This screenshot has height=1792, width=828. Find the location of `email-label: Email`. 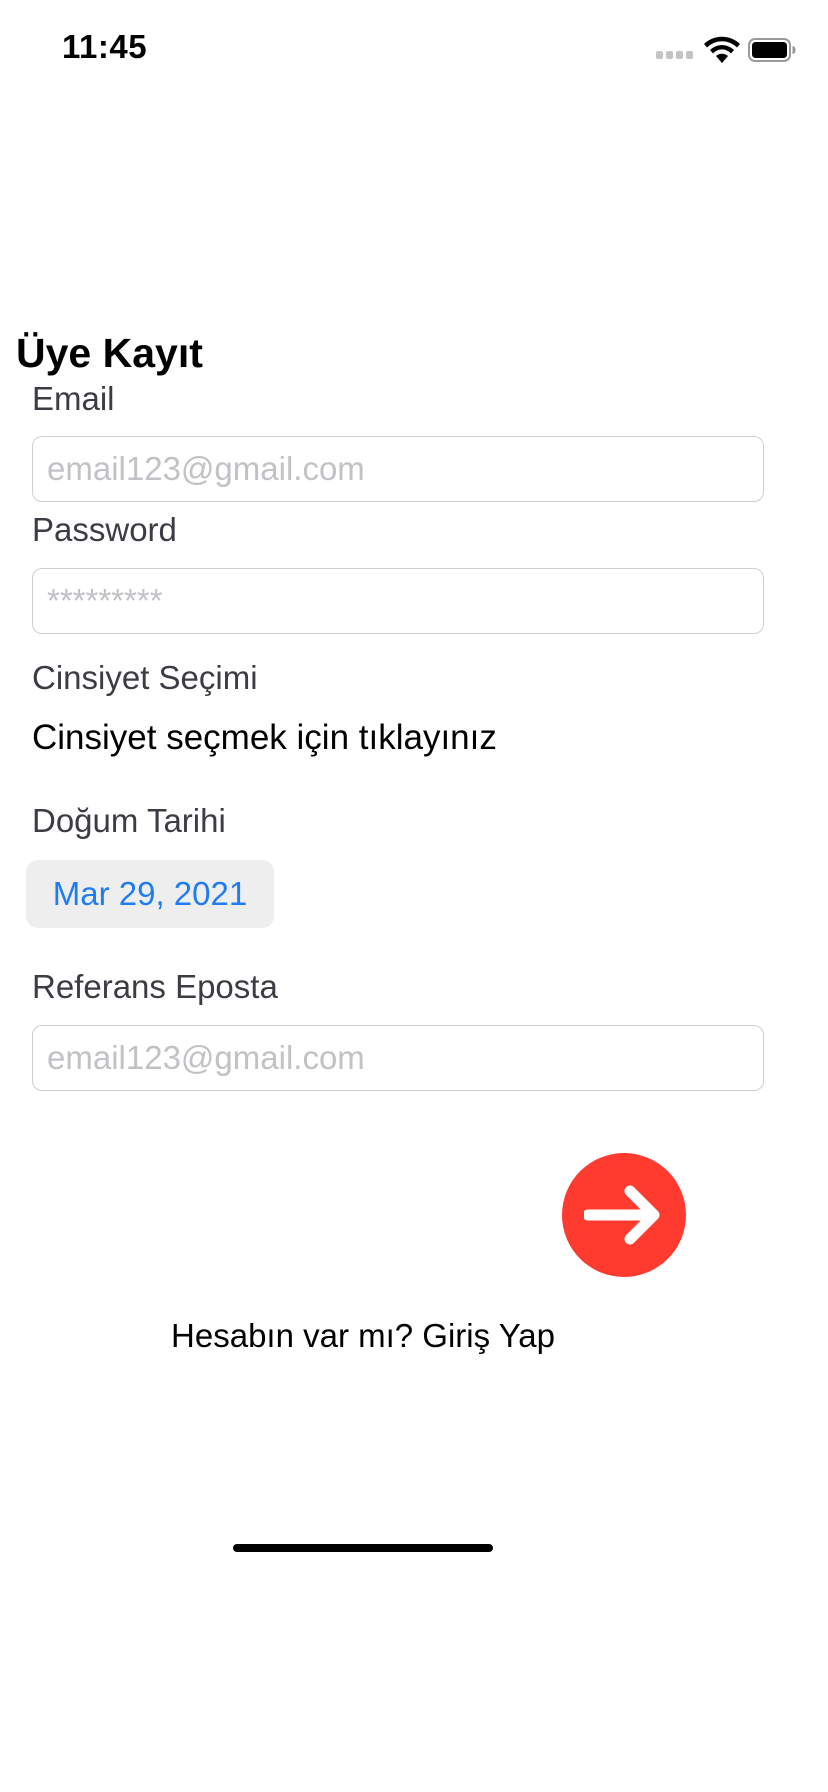

email-label: Email is located at coordinates (73, 398).